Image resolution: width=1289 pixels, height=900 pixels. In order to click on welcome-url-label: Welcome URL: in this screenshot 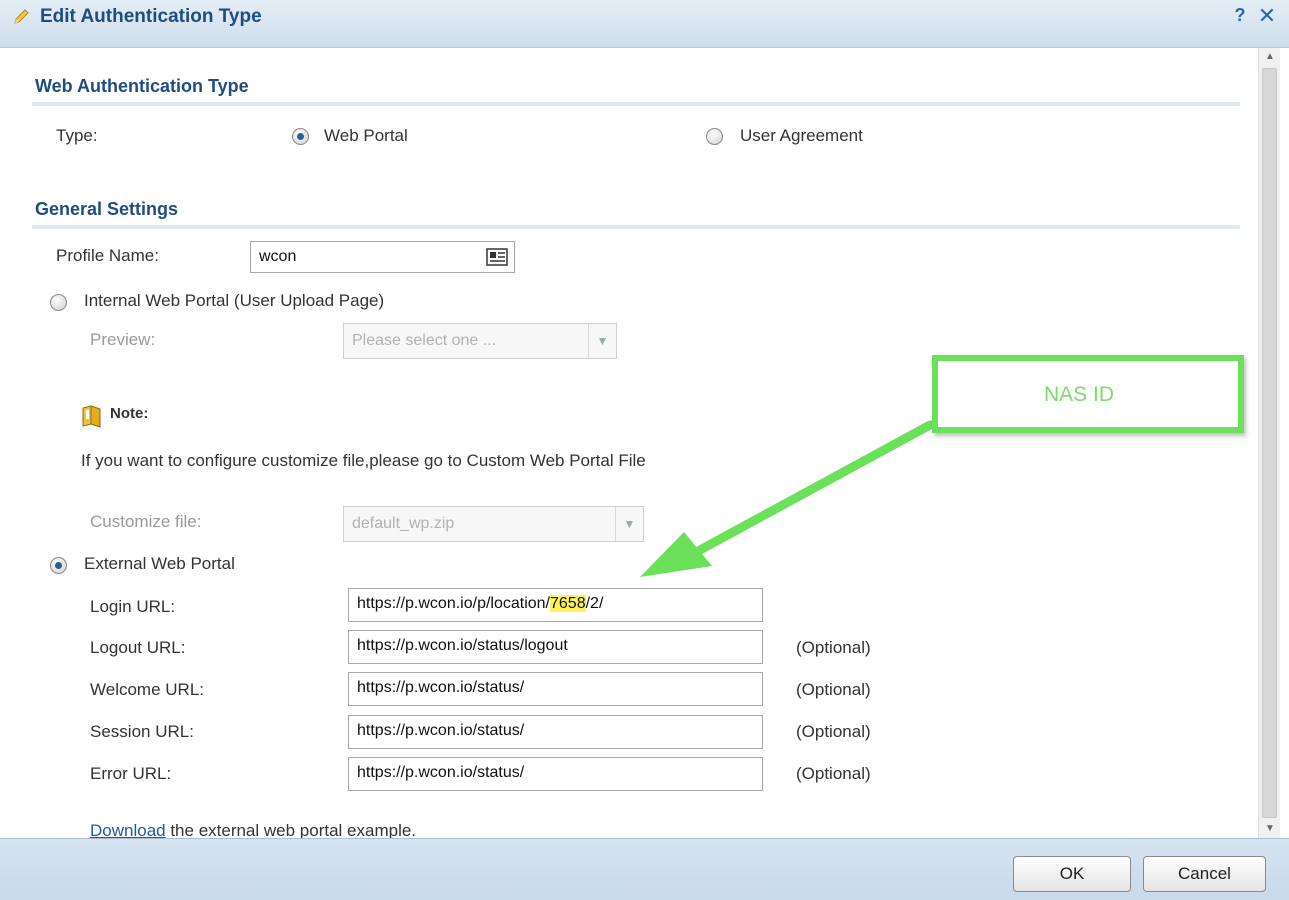, I will do `click(147, 689)`.